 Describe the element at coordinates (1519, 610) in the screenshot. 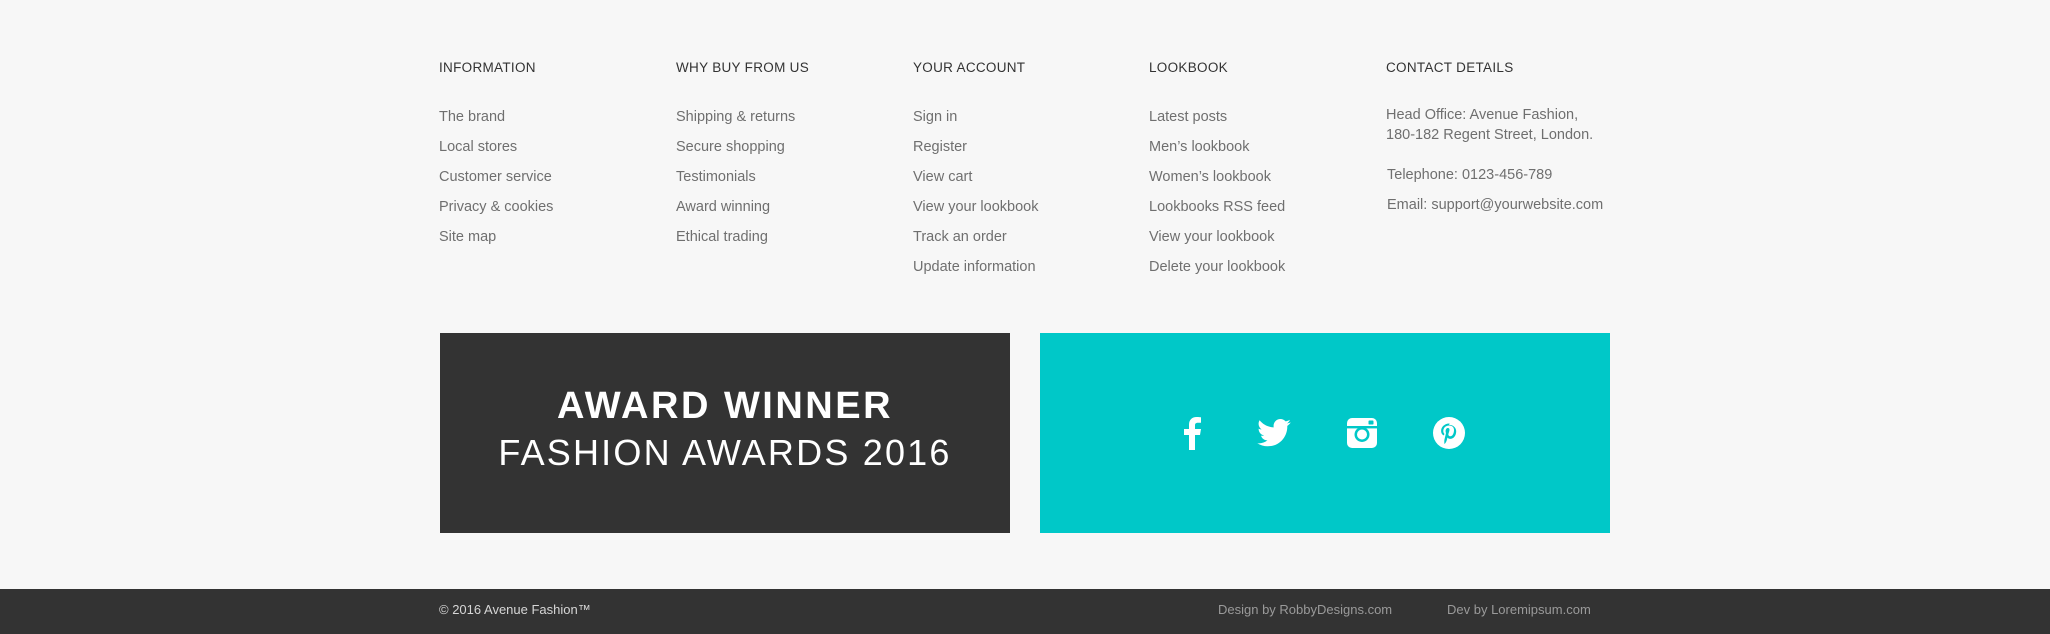

I see `dev-credit-link: Dev by Loremipsum.com` at that location.